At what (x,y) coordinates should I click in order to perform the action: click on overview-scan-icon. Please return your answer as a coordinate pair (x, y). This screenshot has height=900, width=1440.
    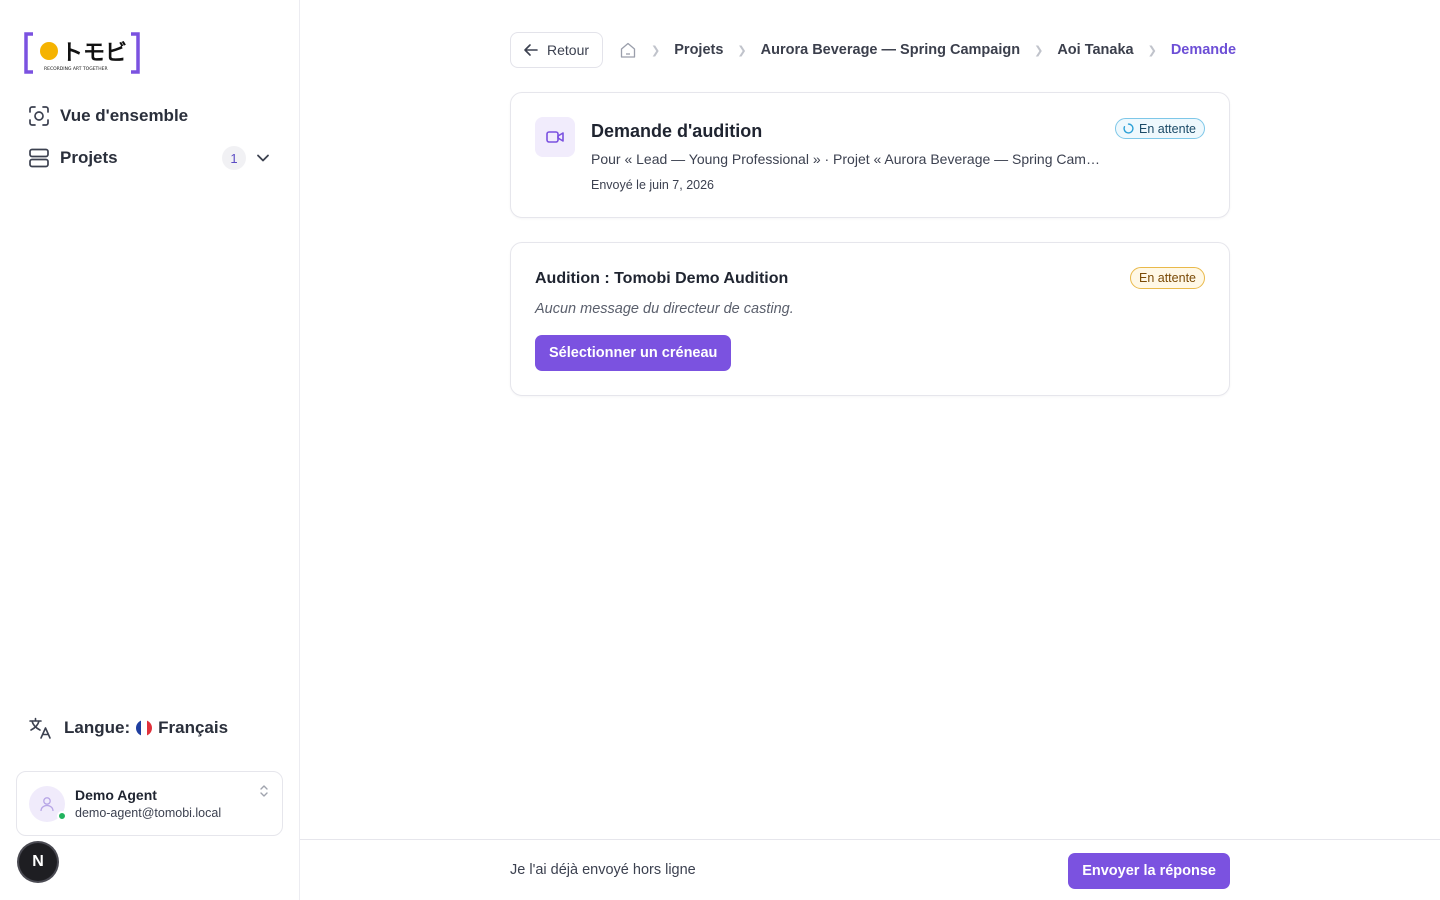
    Looking at the image, I should click on (39, 116).